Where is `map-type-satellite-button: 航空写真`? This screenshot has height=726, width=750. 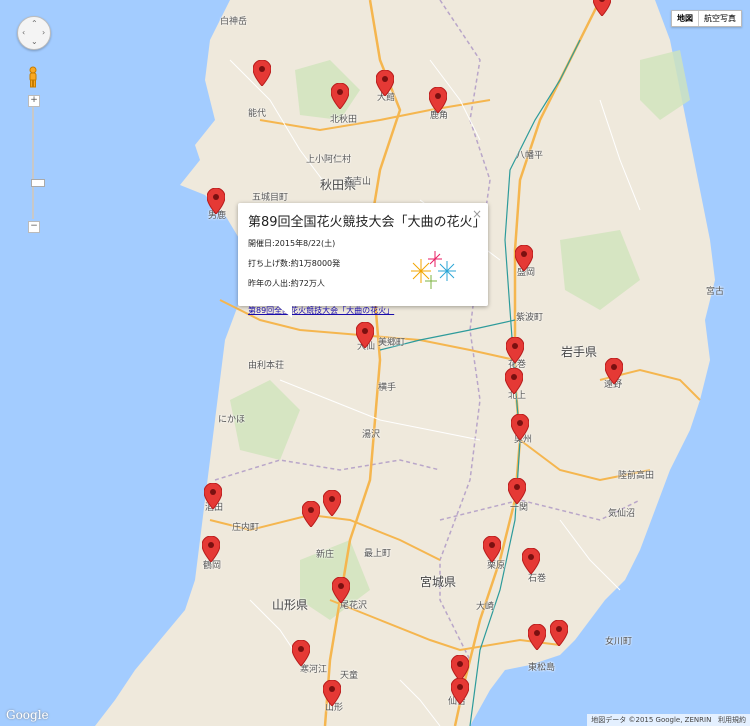
map-type-satellite-button: 航空写真 is located at coordinates (719, 18).